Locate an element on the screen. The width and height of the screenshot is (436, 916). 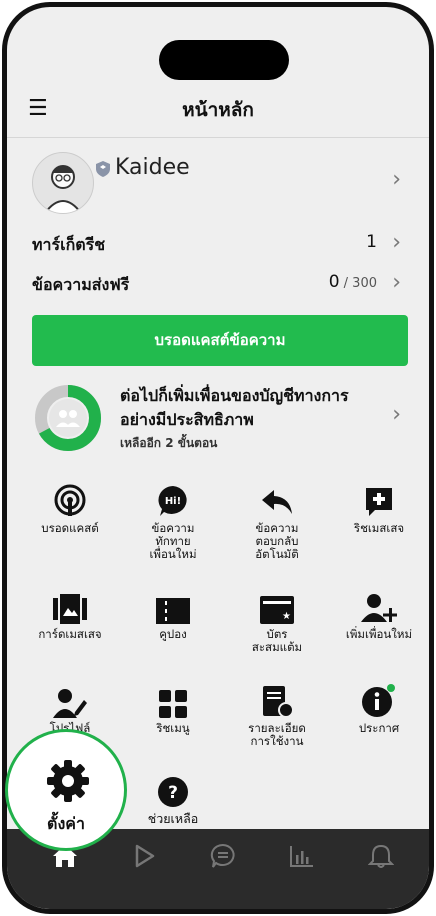
play-icon is located at coordinates (145, 856).